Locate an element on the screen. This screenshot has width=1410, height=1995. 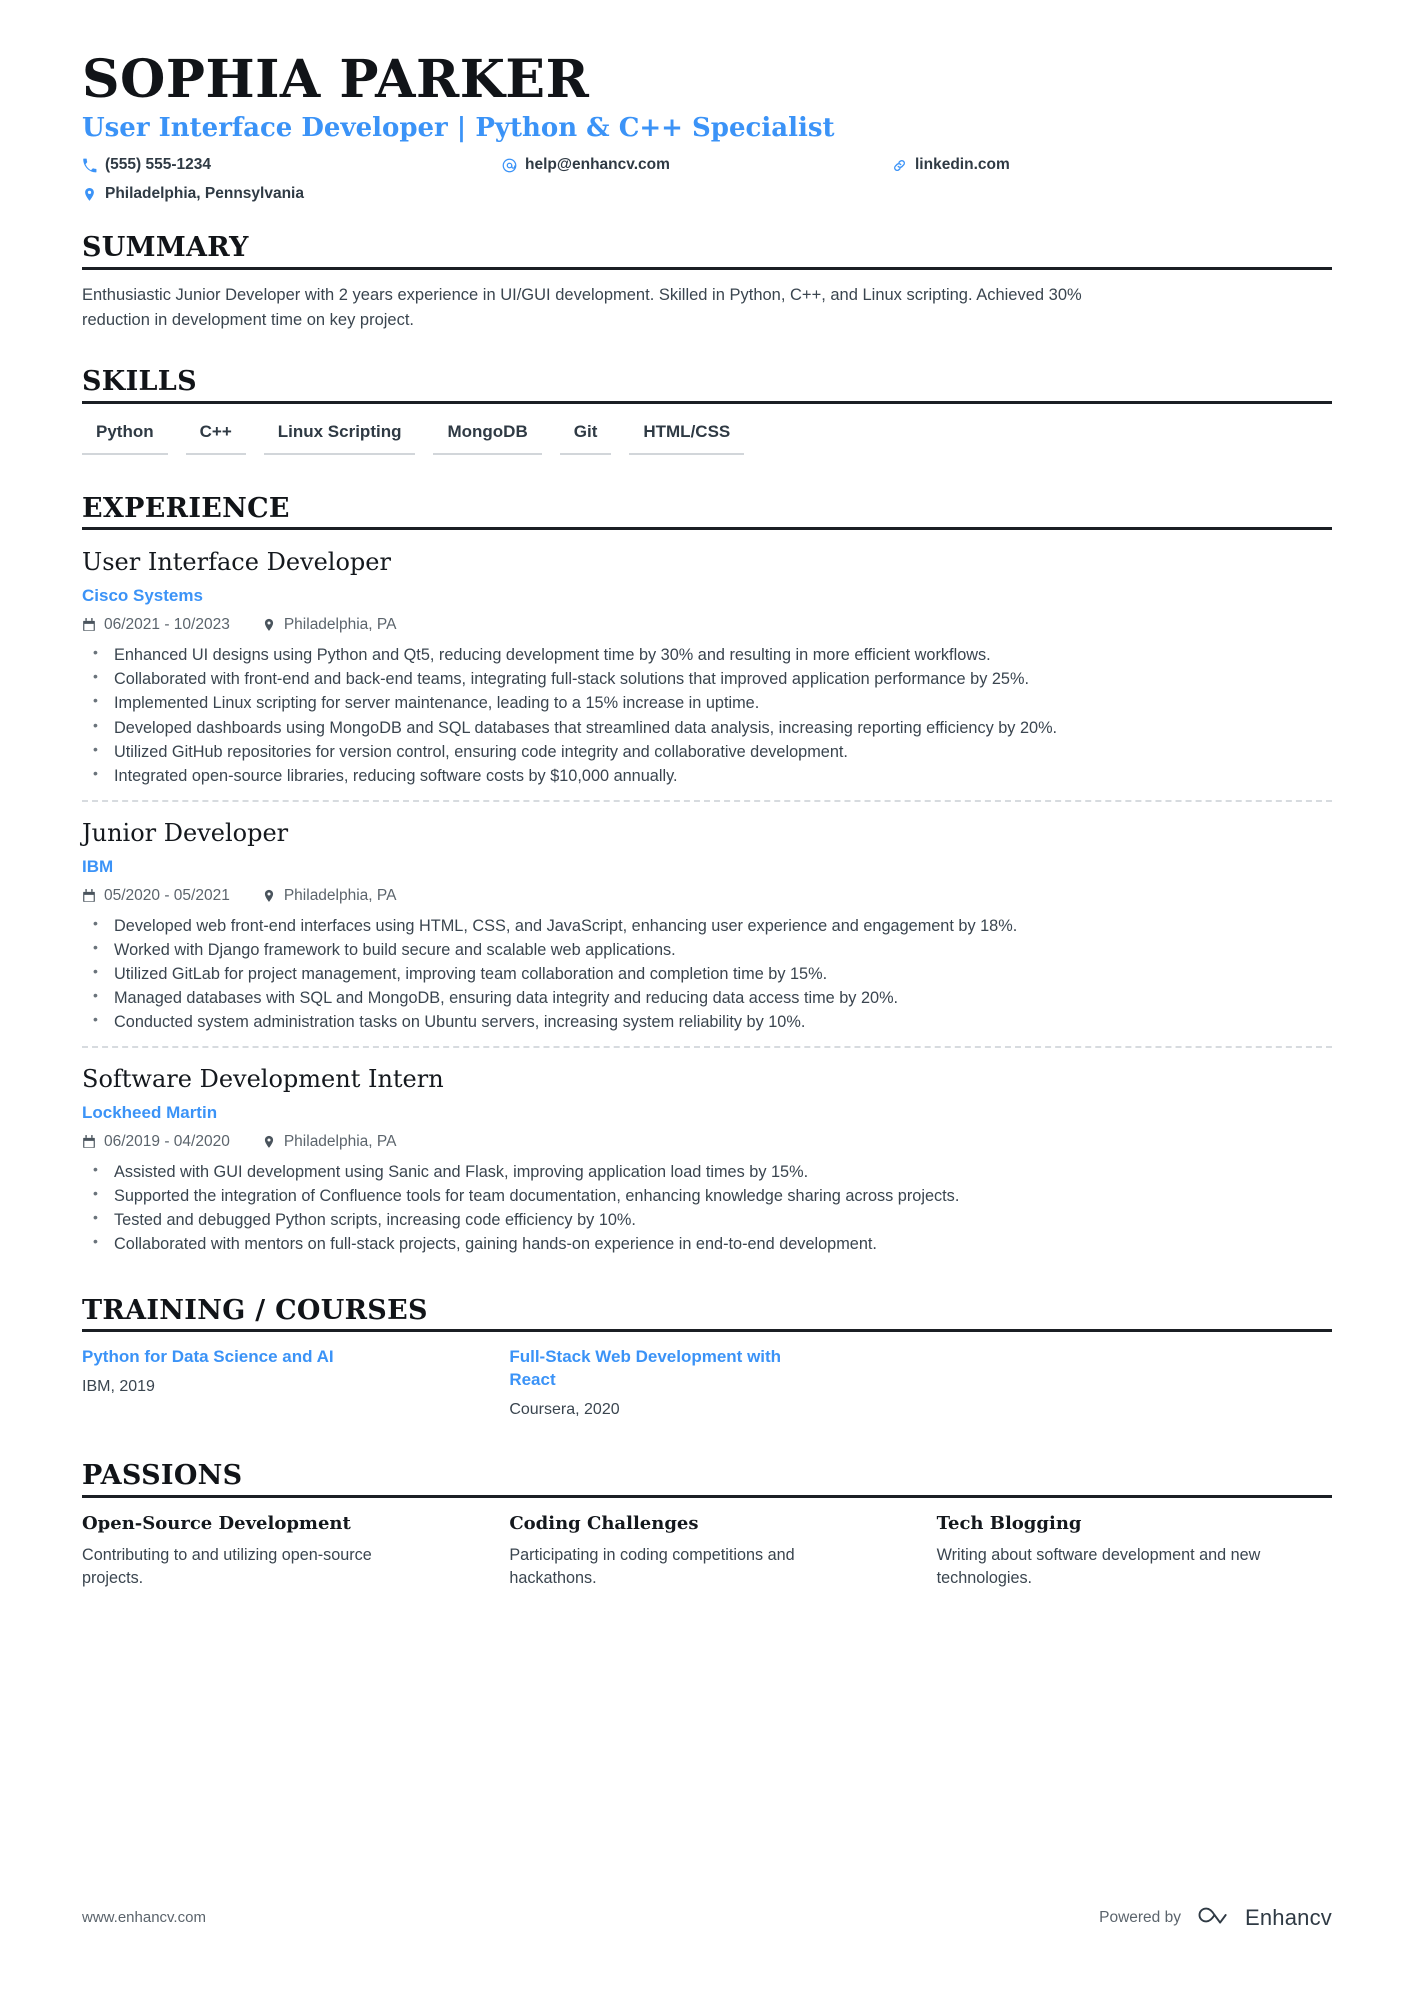
course-name: Python for Data Science and AI is located at coordinates (208, 1357).